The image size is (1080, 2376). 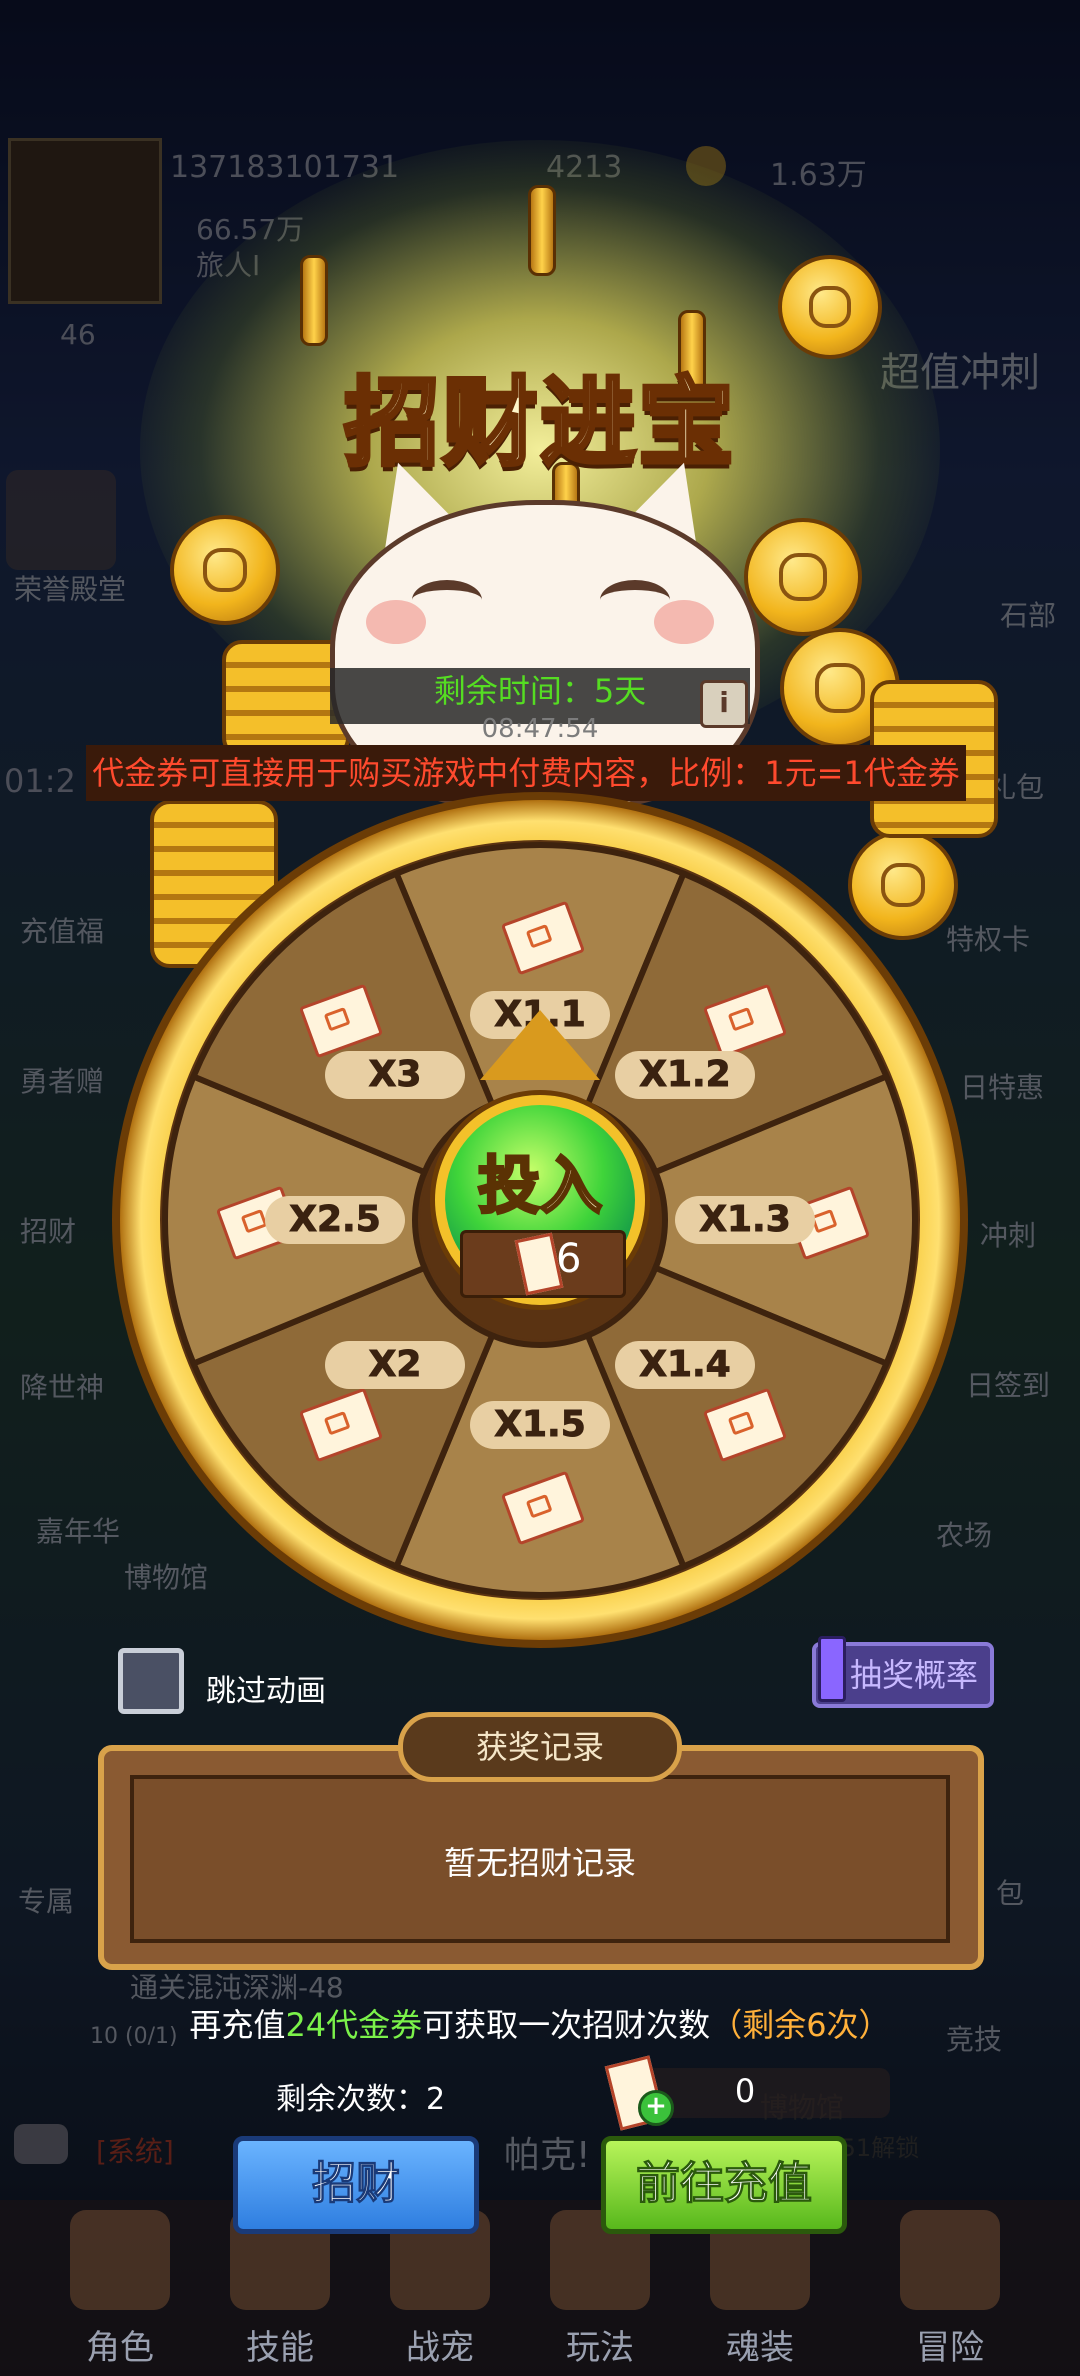 What do you see at coordinates (151, 1681) in the screenshot?
I see `skip-animation-checkbox` at bounding box center [151, 1681].